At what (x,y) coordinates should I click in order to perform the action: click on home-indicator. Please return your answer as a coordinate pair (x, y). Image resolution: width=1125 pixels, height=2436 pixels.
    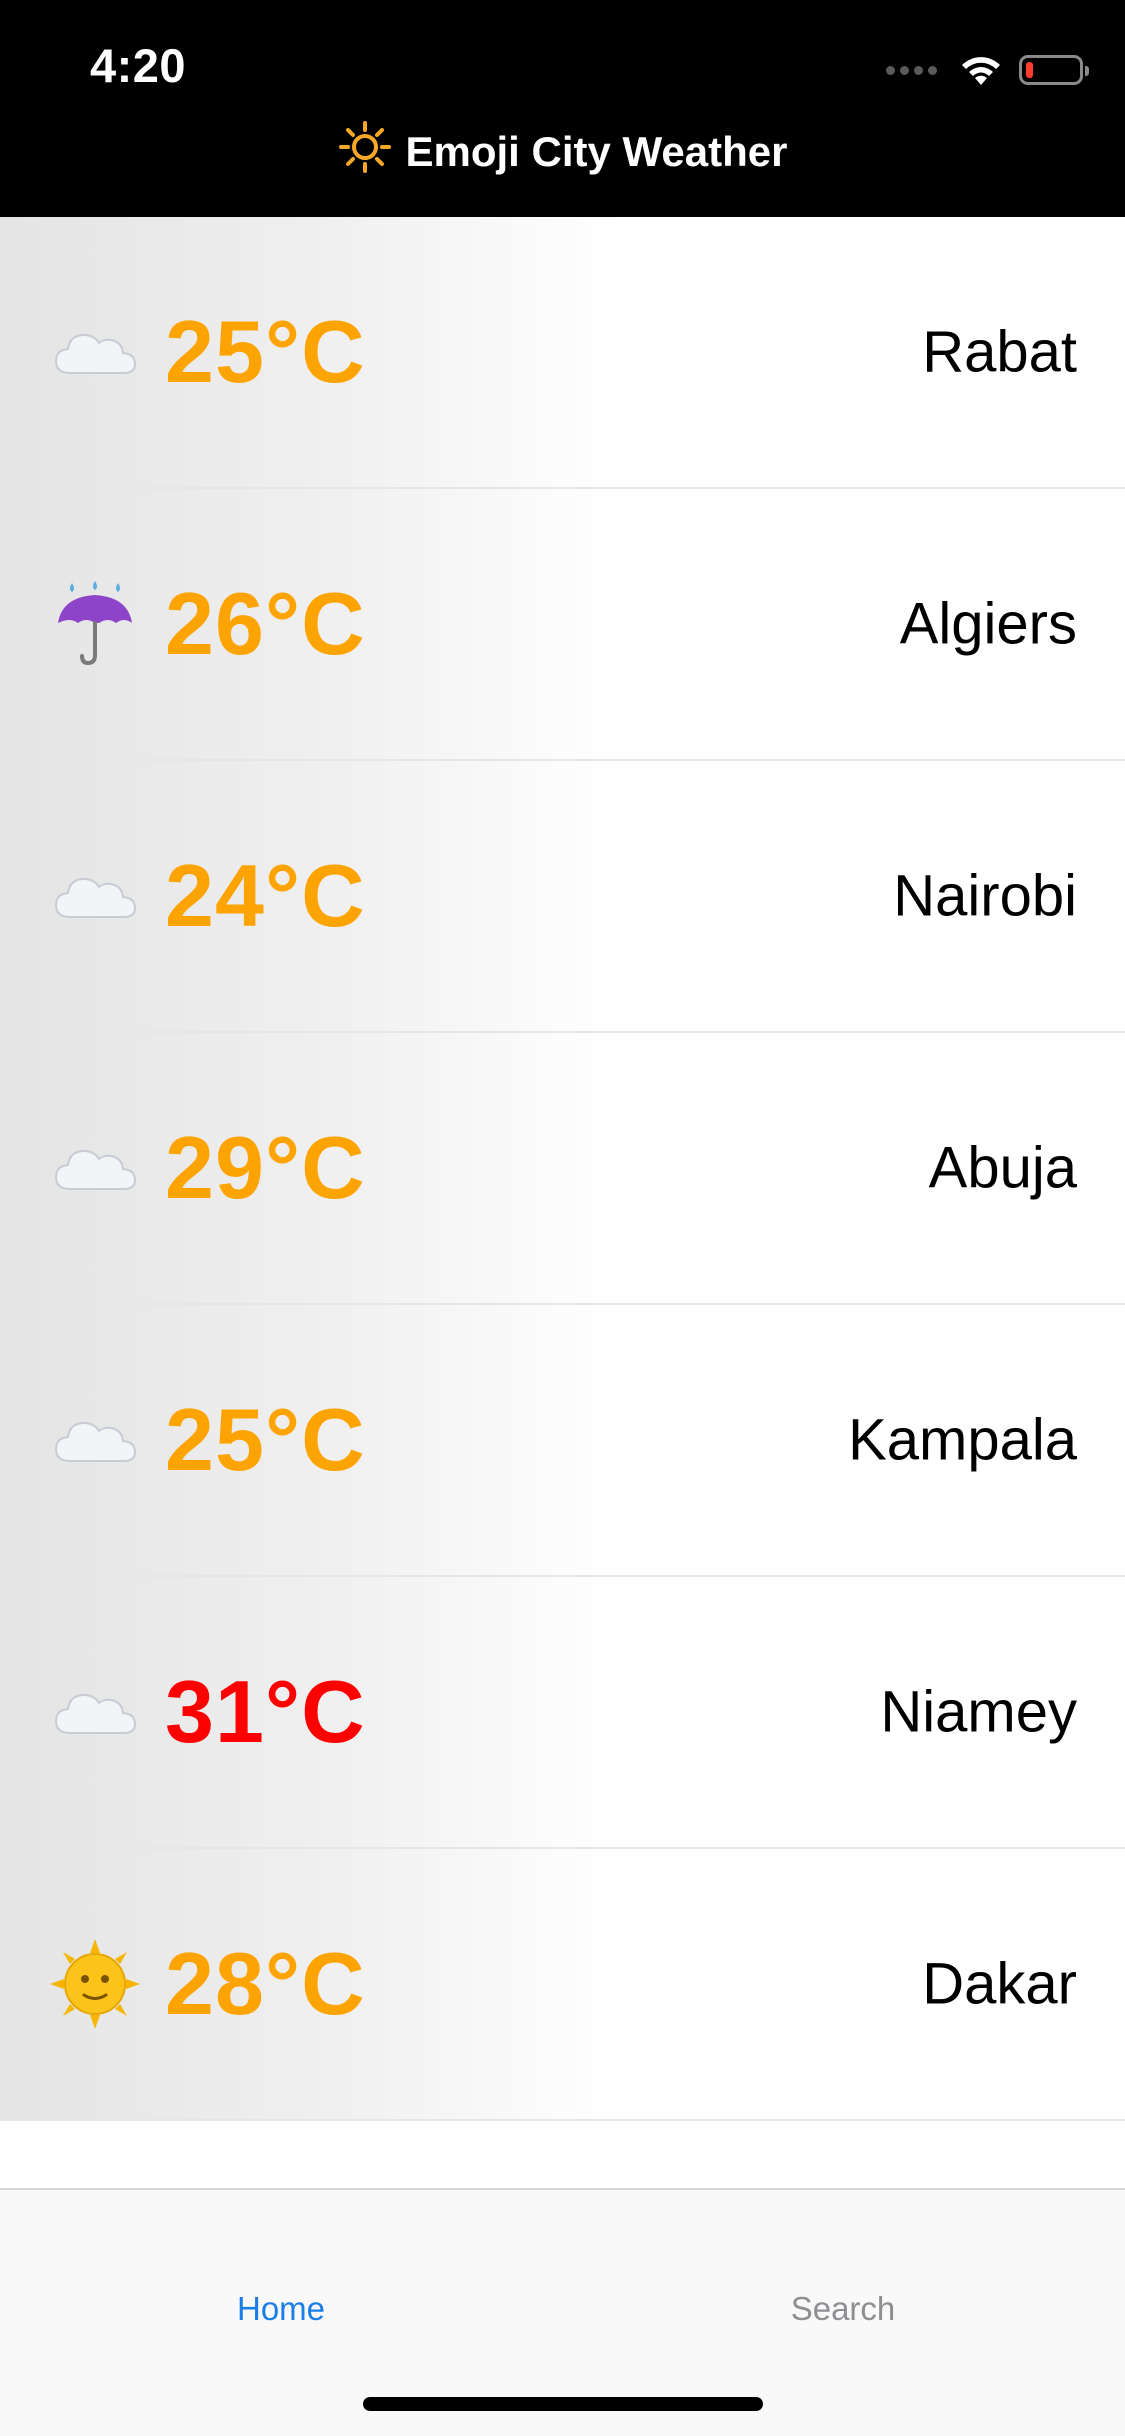
    Looking at the image, I should click on (563, 2404).